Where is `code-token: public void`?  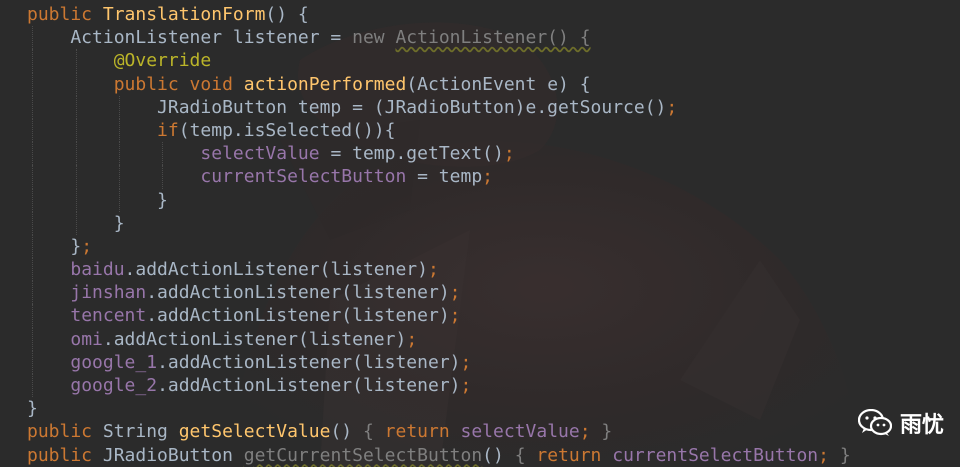
code-token: public void is located at coordinates (178, 84).